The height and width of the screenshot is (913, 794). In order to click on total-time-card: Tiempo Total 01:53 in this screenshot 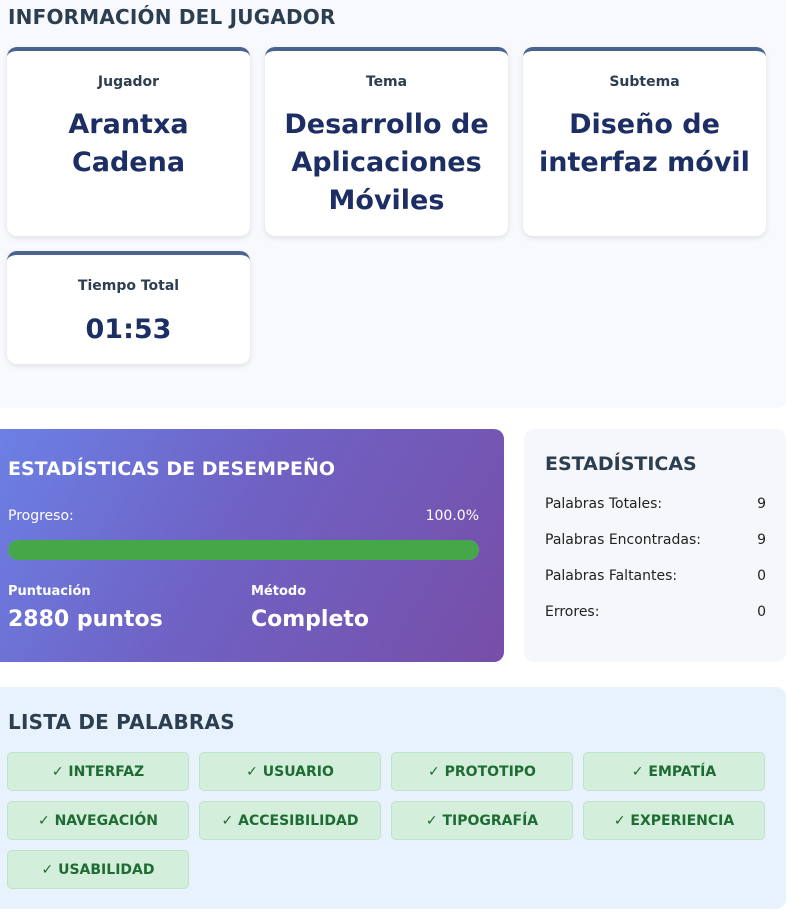, I will do `click(128, 307)`.